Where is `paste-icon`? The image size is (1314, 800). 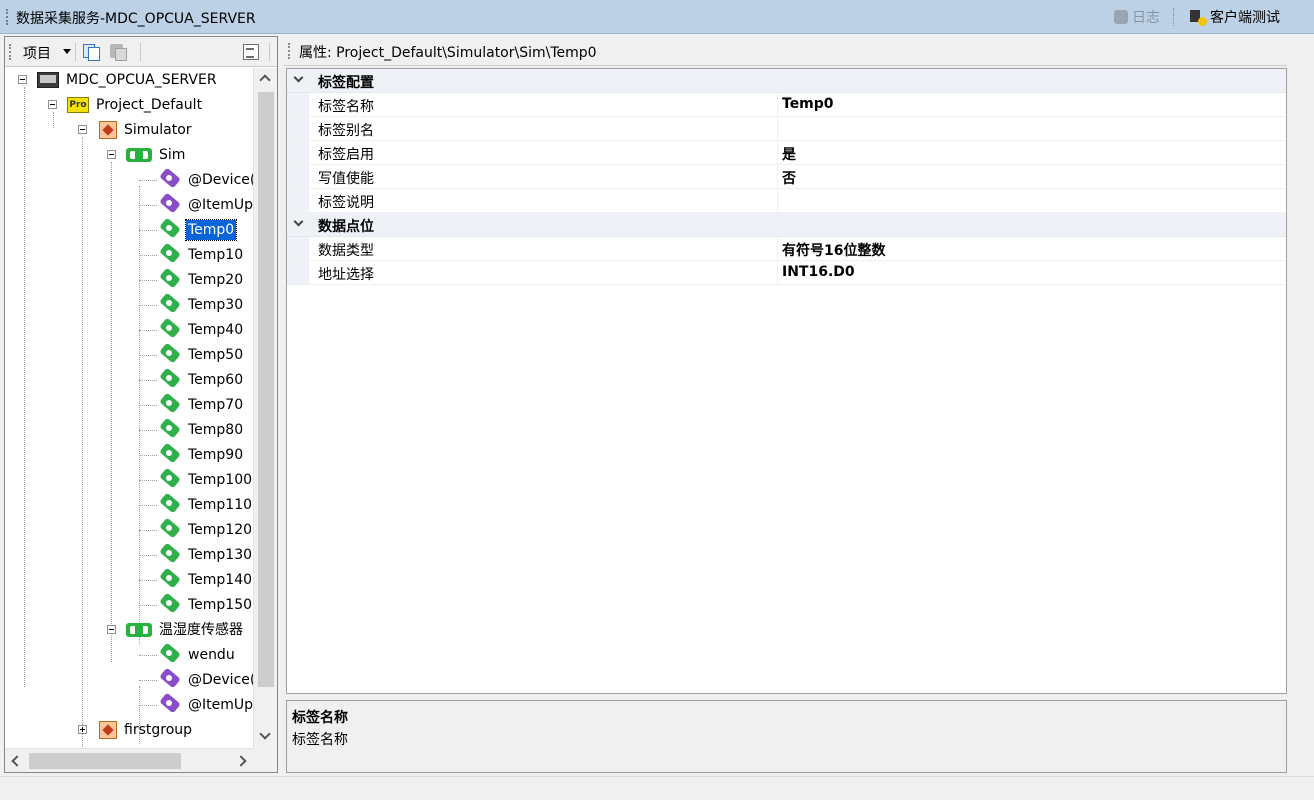 paste-icon is located at coordinates (118, 52).